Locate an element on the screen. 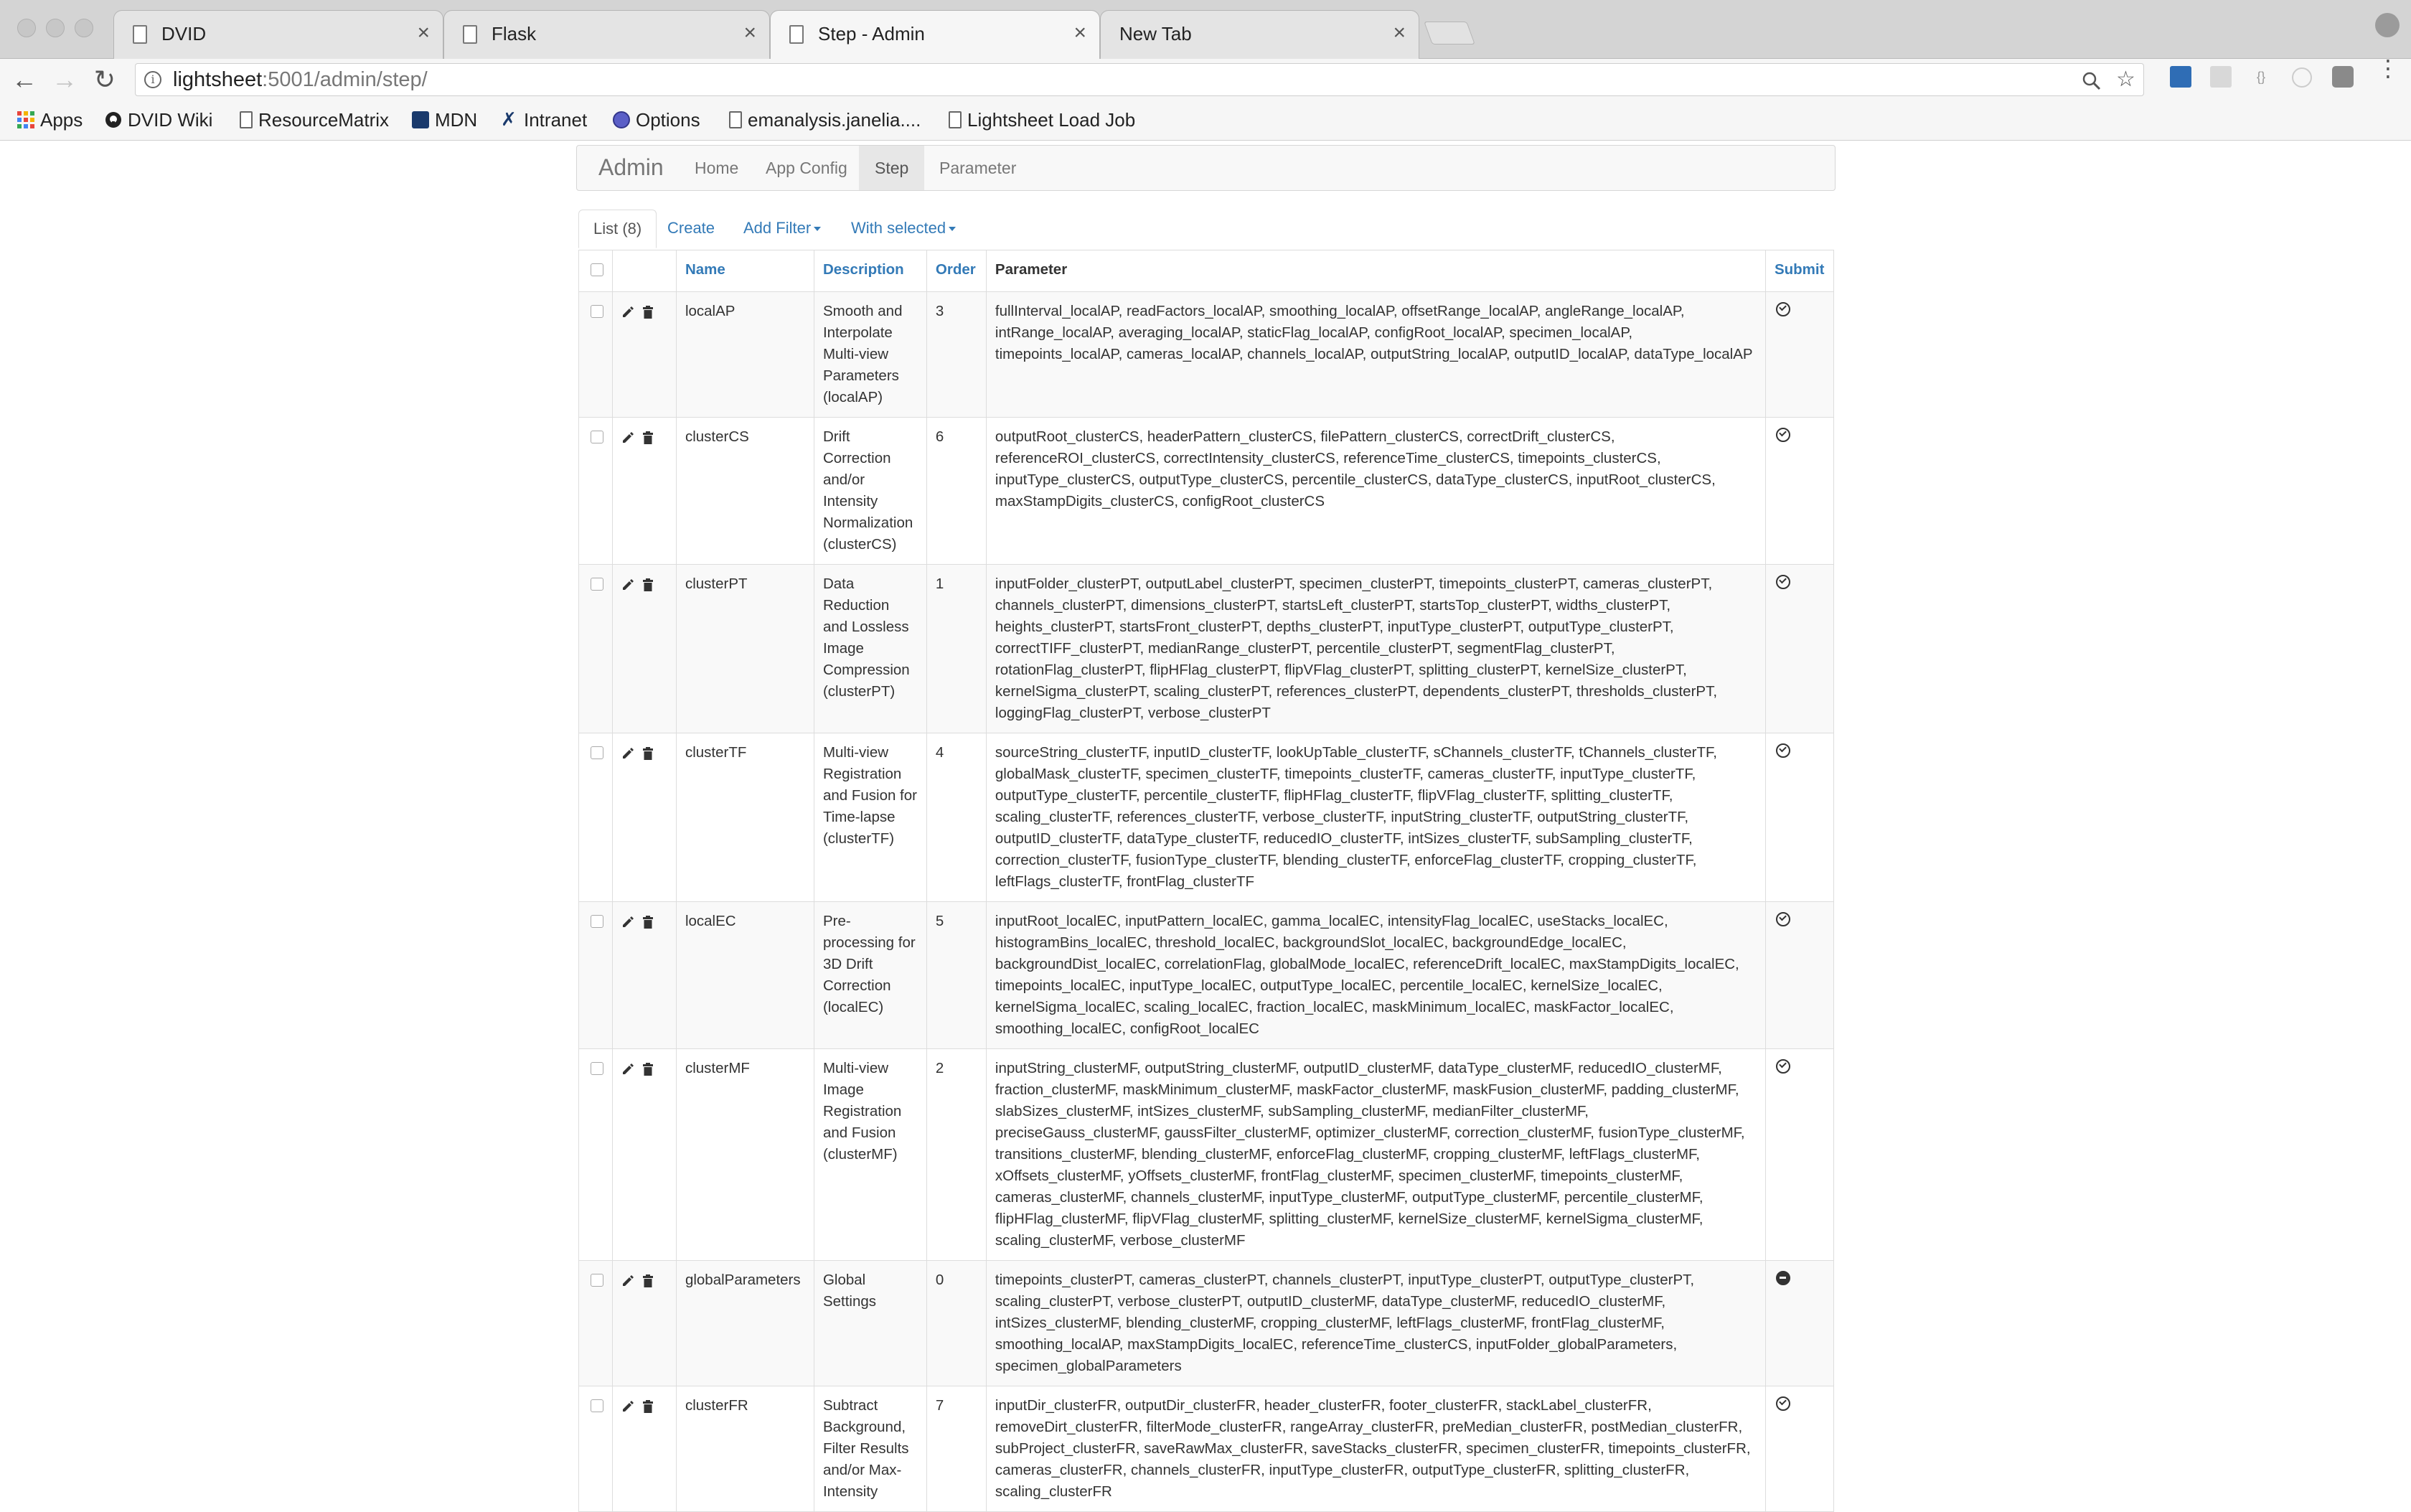 This screenshot has width=2411, height=1512. row-select-cell is located at coordinates (595, 818).